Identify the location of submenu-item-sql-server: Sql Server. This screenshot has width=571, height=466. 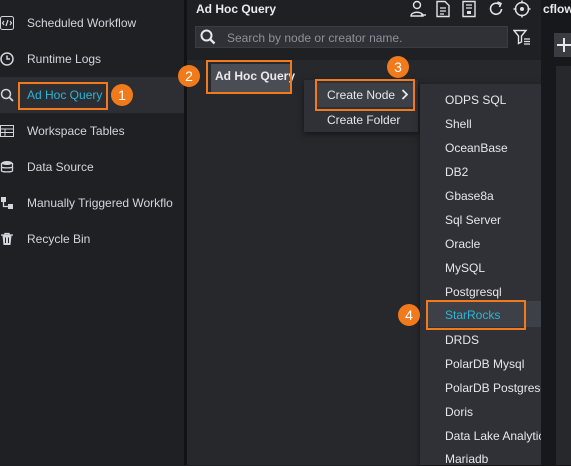
(473, 220).